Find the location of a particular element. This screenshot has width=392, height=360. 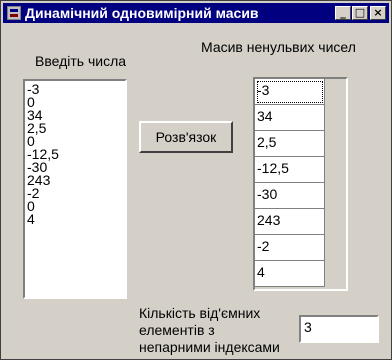

input-list-item: 0 is located at coordinates (75, 206).